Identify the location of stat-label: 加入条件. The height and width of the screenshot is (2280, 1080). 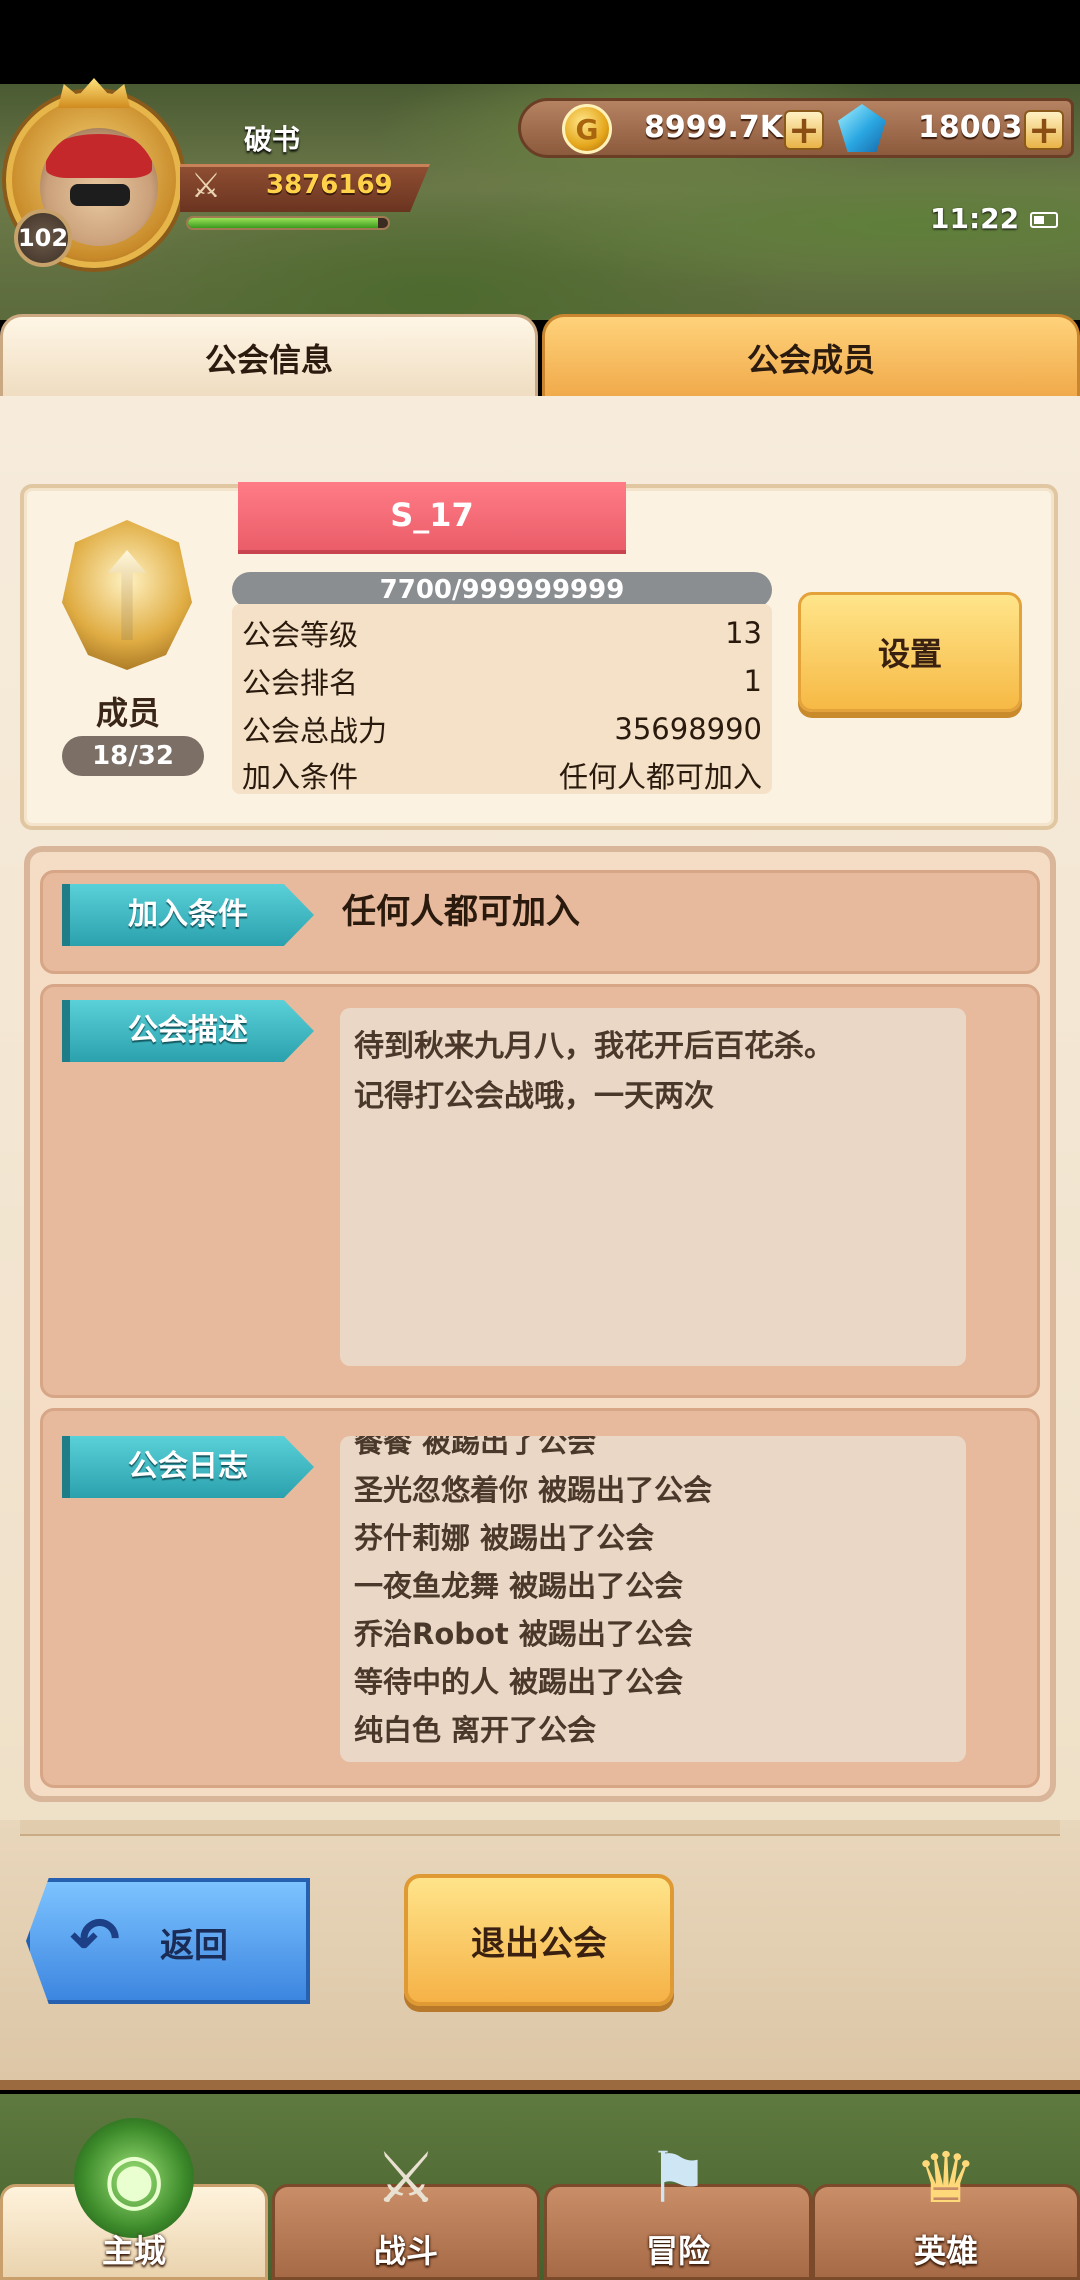
(300, 777).